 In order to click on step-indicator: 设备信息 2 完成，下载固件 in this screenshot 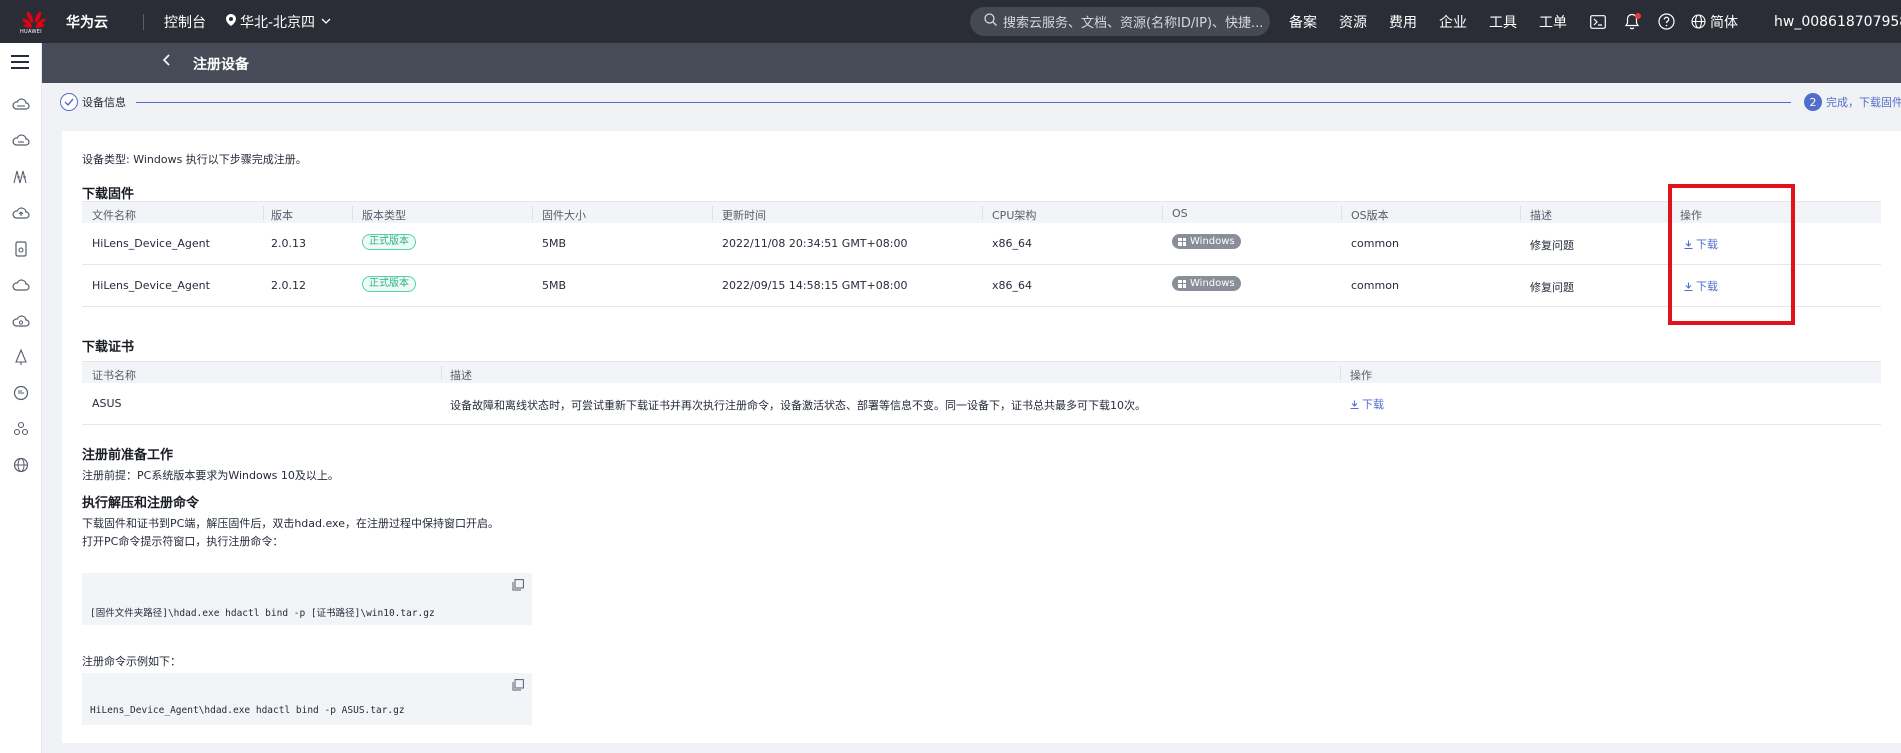, I will do `click(971, 107)`.